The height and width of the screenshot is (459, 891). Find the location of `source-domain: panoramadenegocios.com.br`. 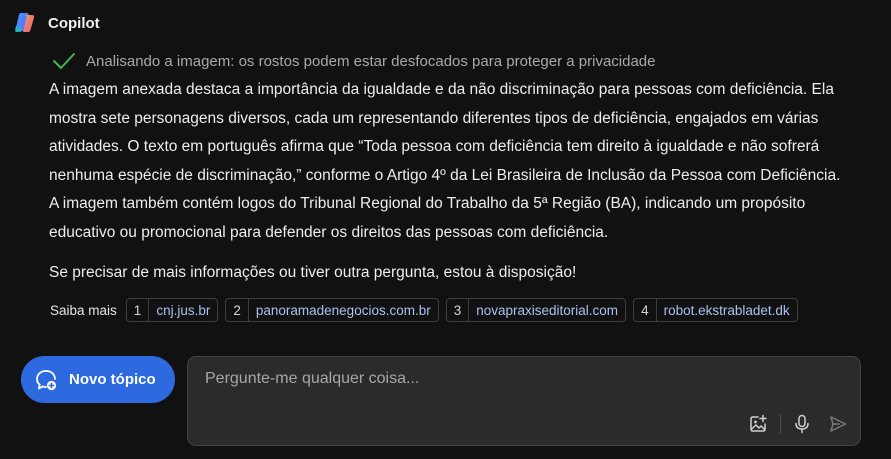

source-domain: panoramadenegocios.com.br is located at coordinates (343, 310).